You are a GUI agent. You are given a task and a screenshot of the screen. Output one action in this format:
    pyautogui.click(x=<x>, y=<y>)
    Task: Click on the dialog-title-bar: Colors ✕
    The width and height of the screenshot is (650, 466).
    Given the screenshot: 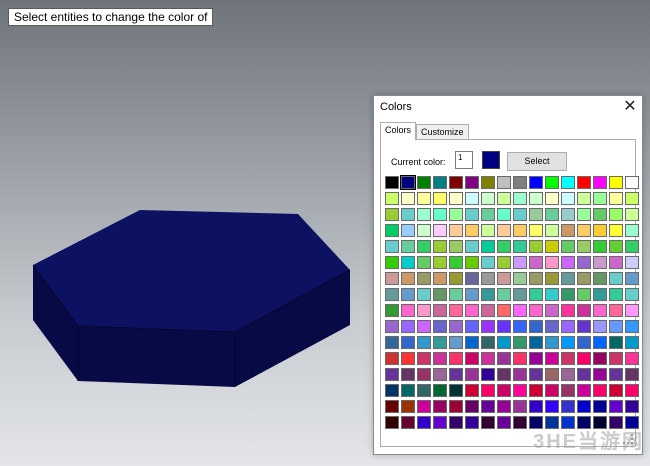 What is the action you would take?
    pyautogui.click(x=508, y=107)
    